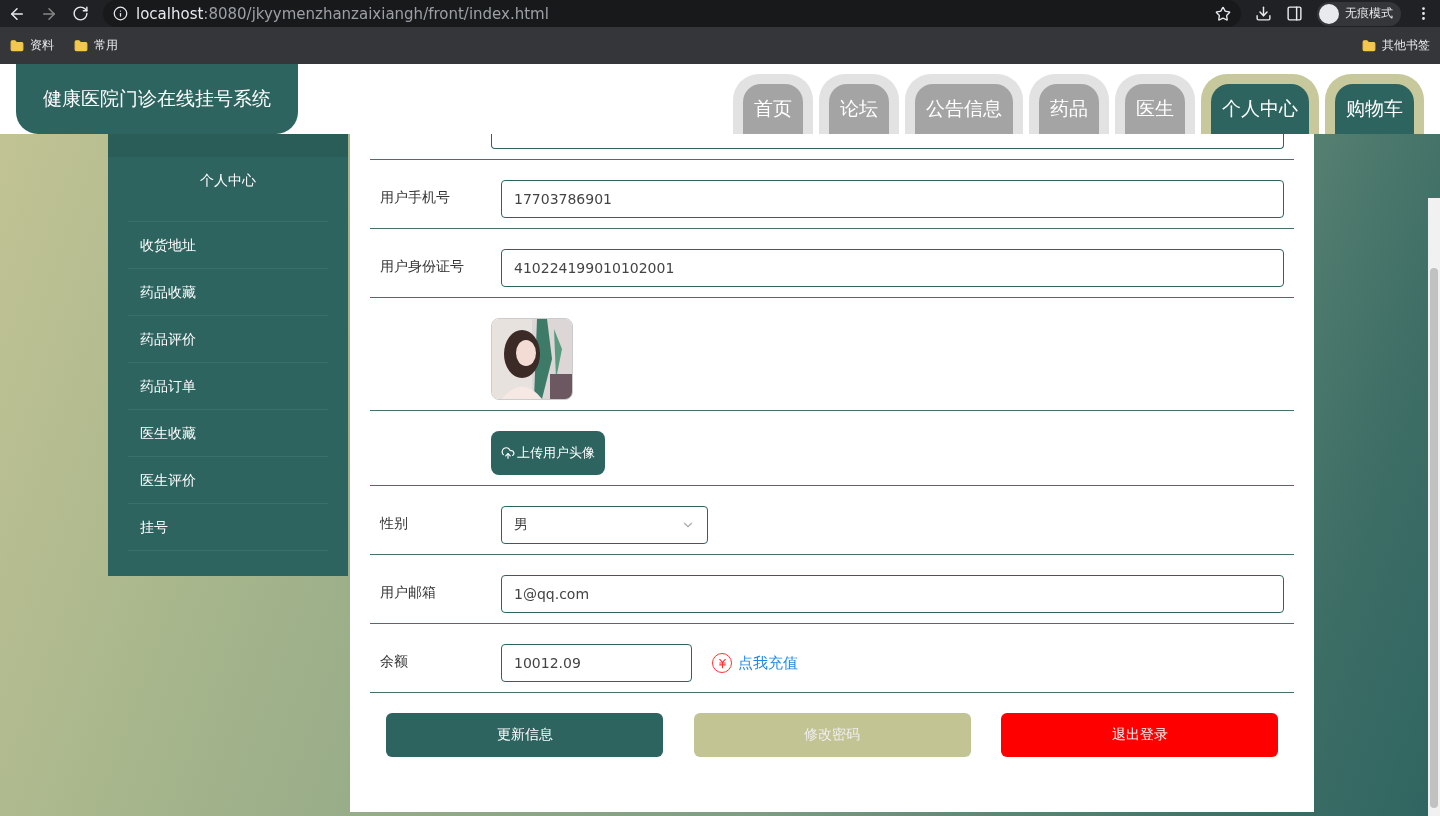 The image size is (1440, 816). What do you see at coordinates (892, 594) in the screenshot?
I see `input-field: 1@qq.com` at bounding box center [892, 594].